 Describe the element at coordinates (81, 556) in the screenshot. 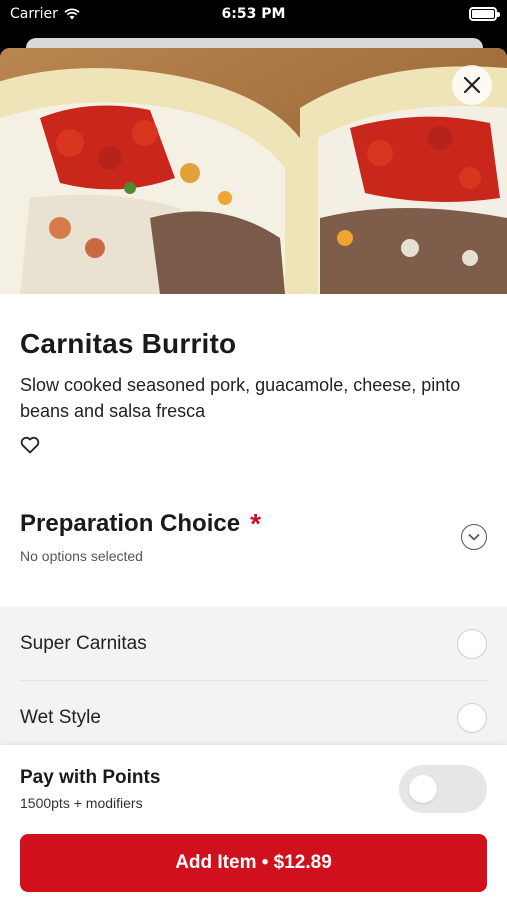

I see `preparation-status: No options selected` at that location.